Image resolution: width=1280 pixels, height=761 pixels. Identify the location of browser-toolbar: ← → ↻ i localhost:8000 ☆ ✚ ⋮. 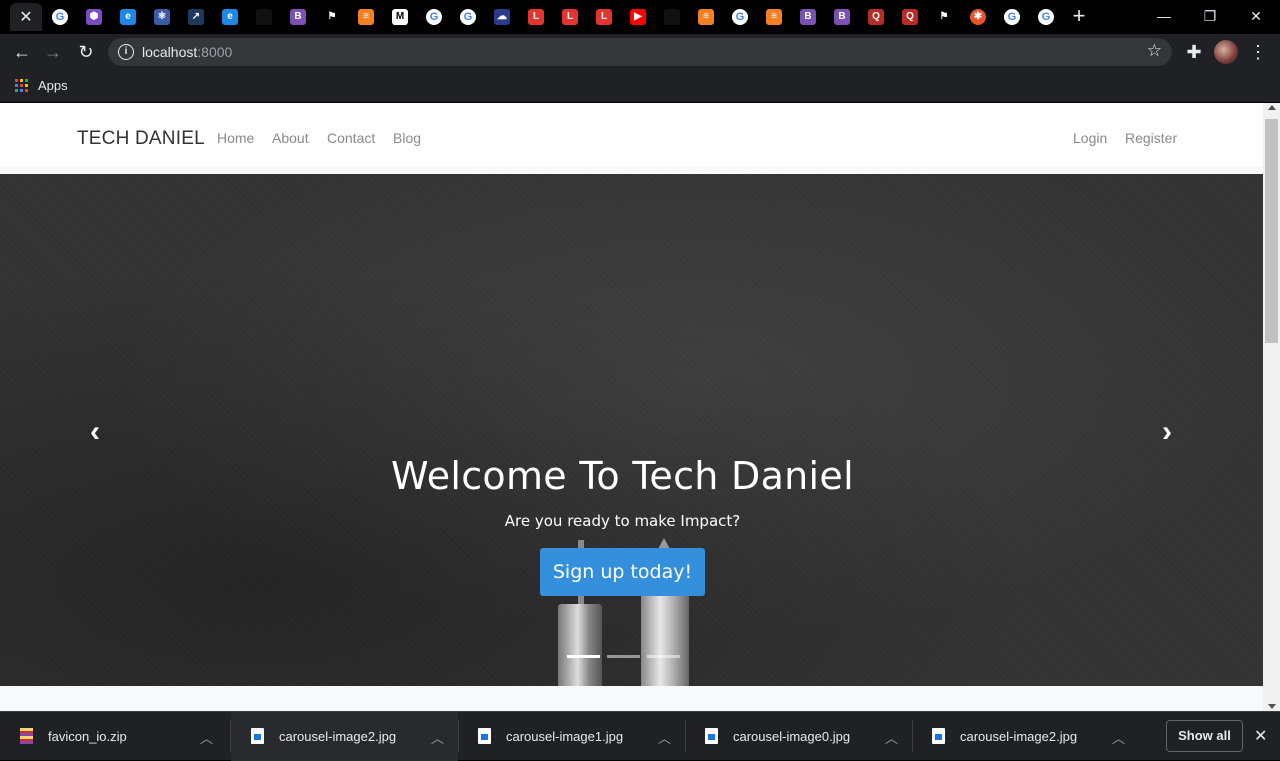
(640, 52).